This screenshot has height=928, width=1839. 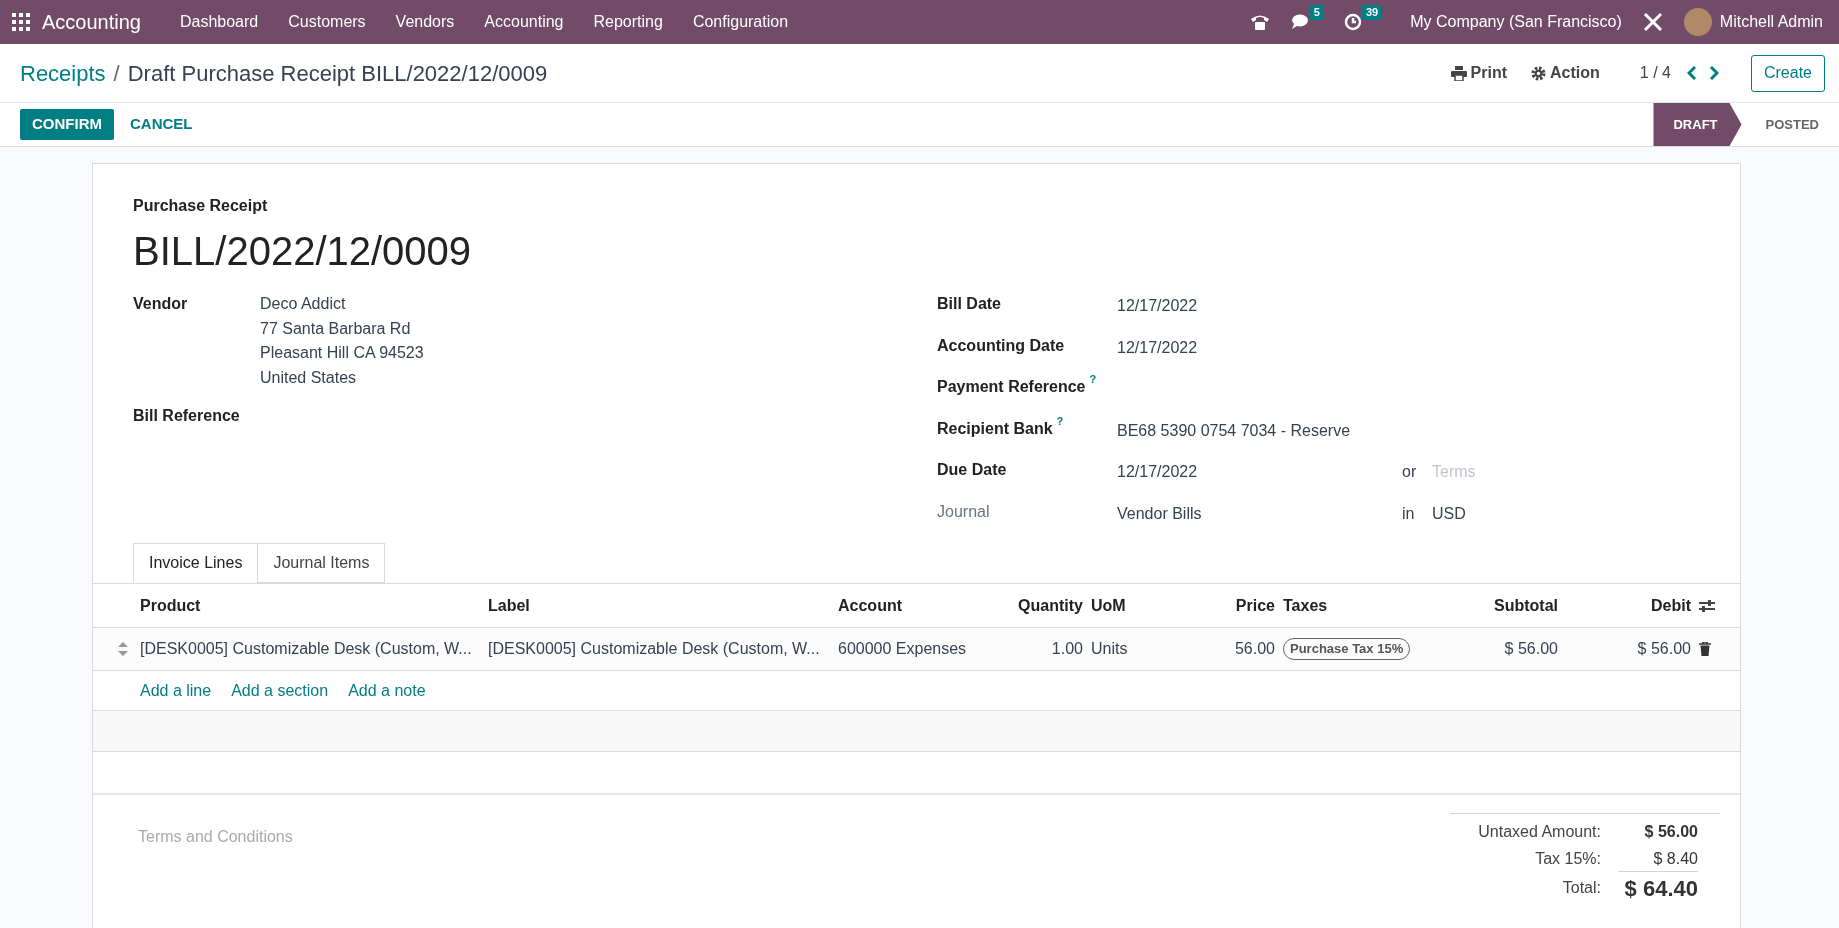 What do you see at coordinates (1539, 73) in the screenshot?
I see `gear-icon` at bounding box center [1539, 73].